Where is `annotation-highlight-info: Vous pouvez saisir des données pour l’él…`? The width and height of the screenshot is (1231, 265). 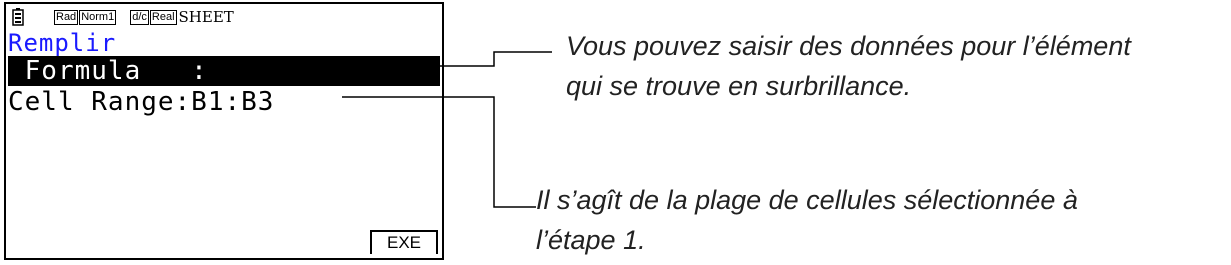
annotation-highlight-info: Vous pouvez saisir des données pour l’él… is located at coordinates (848, 66).